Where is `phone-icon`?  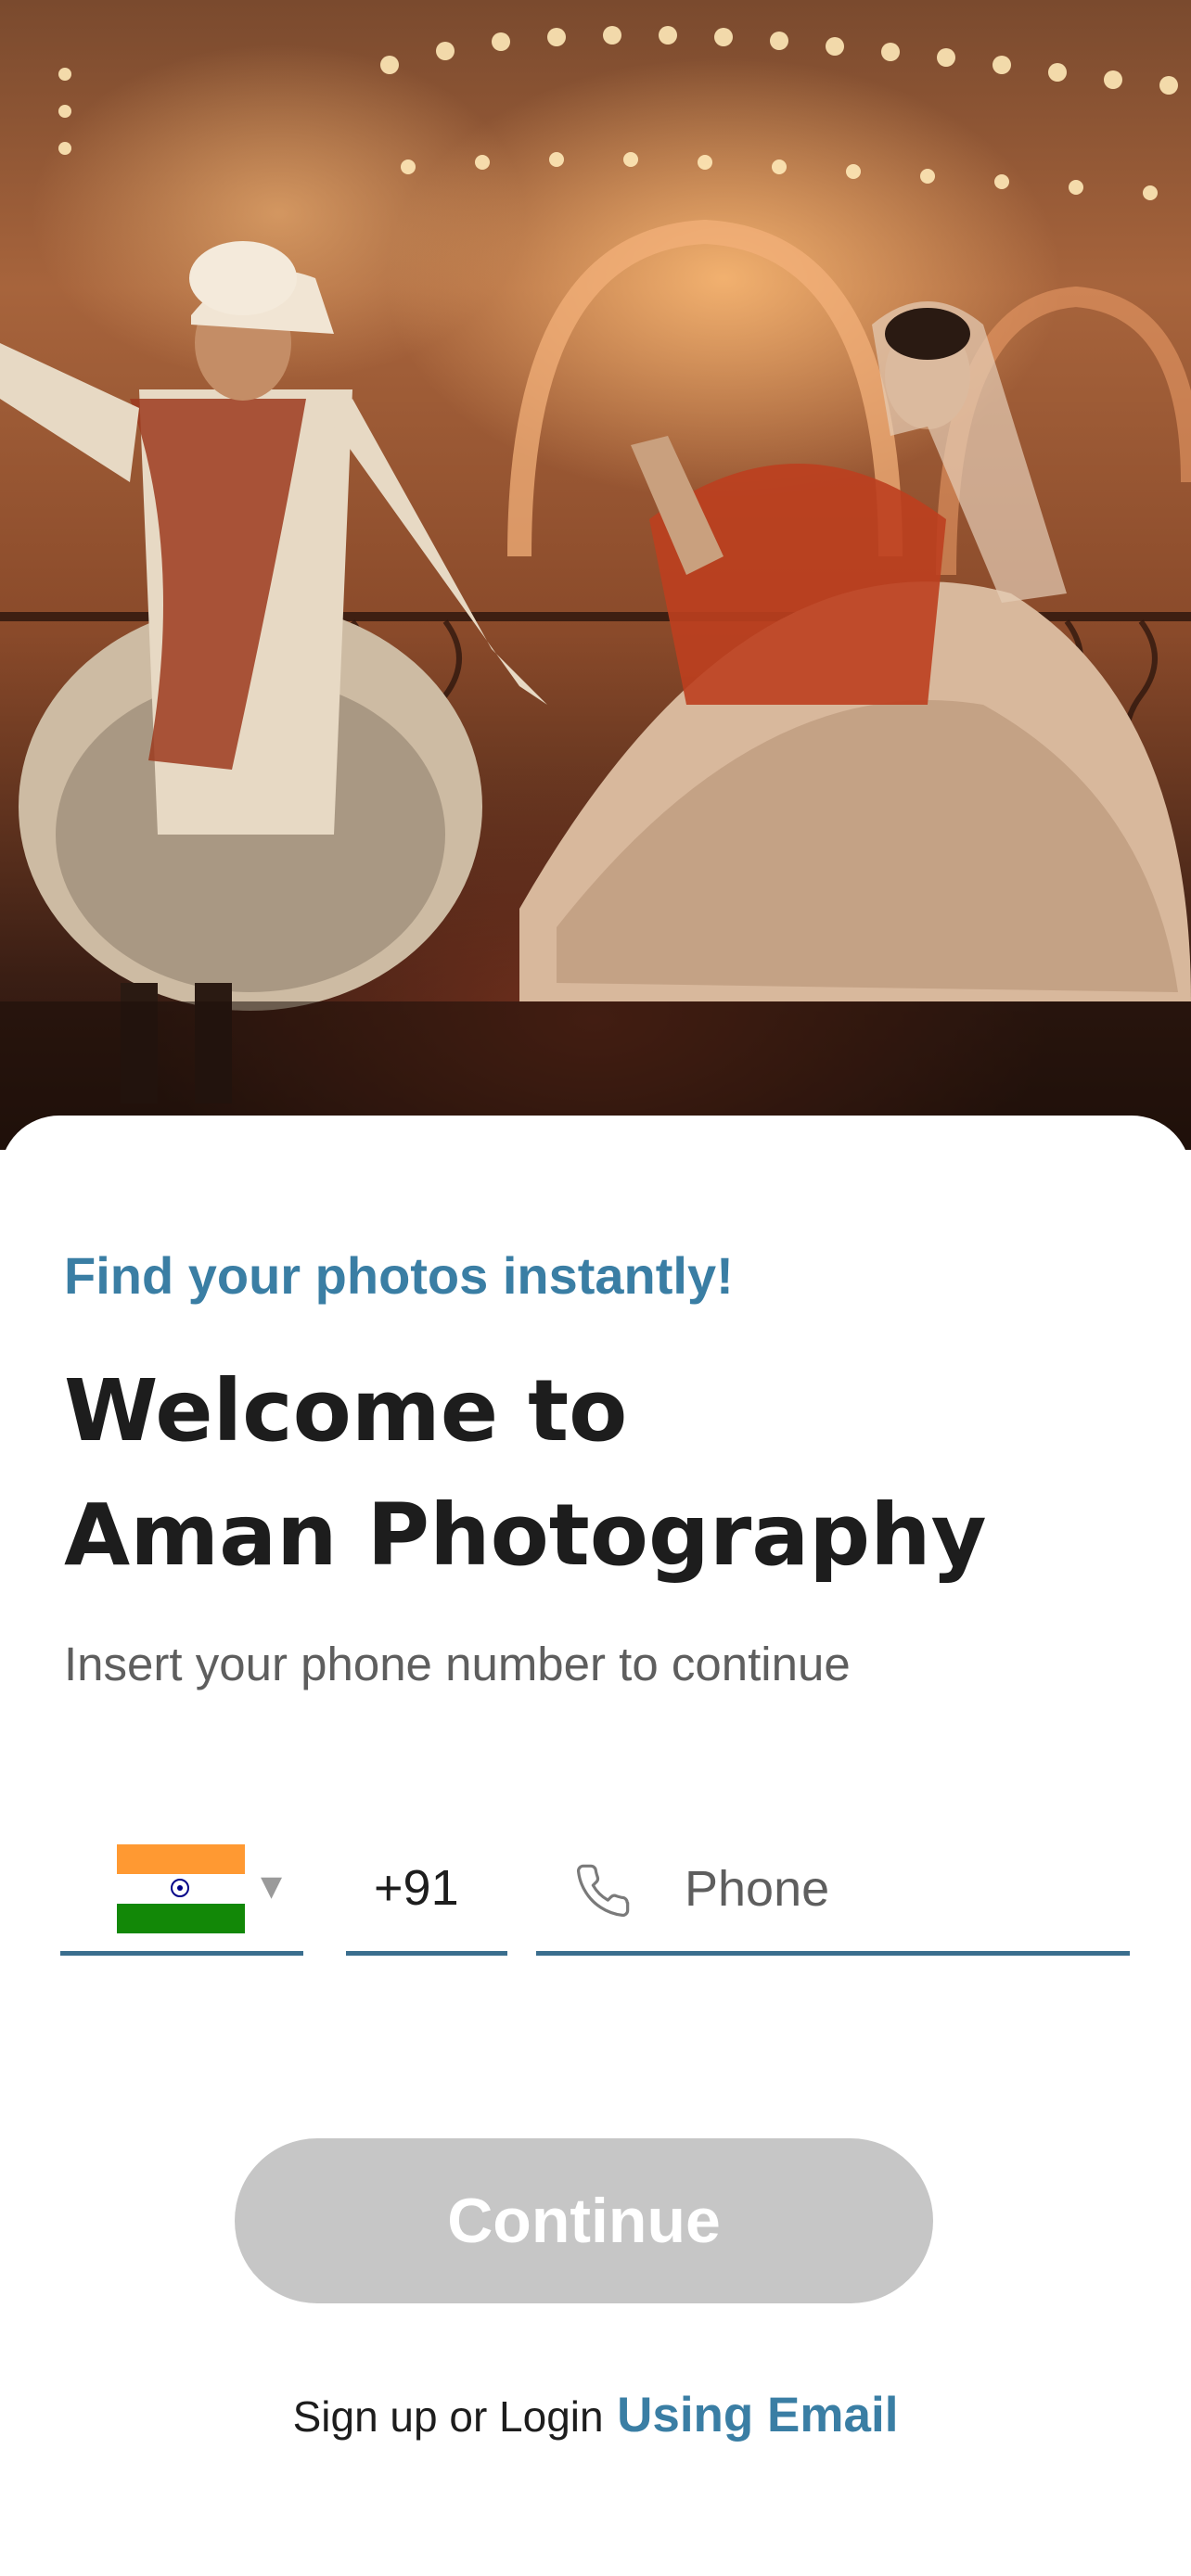
phone-icon is located at coordinates (603, 1890).